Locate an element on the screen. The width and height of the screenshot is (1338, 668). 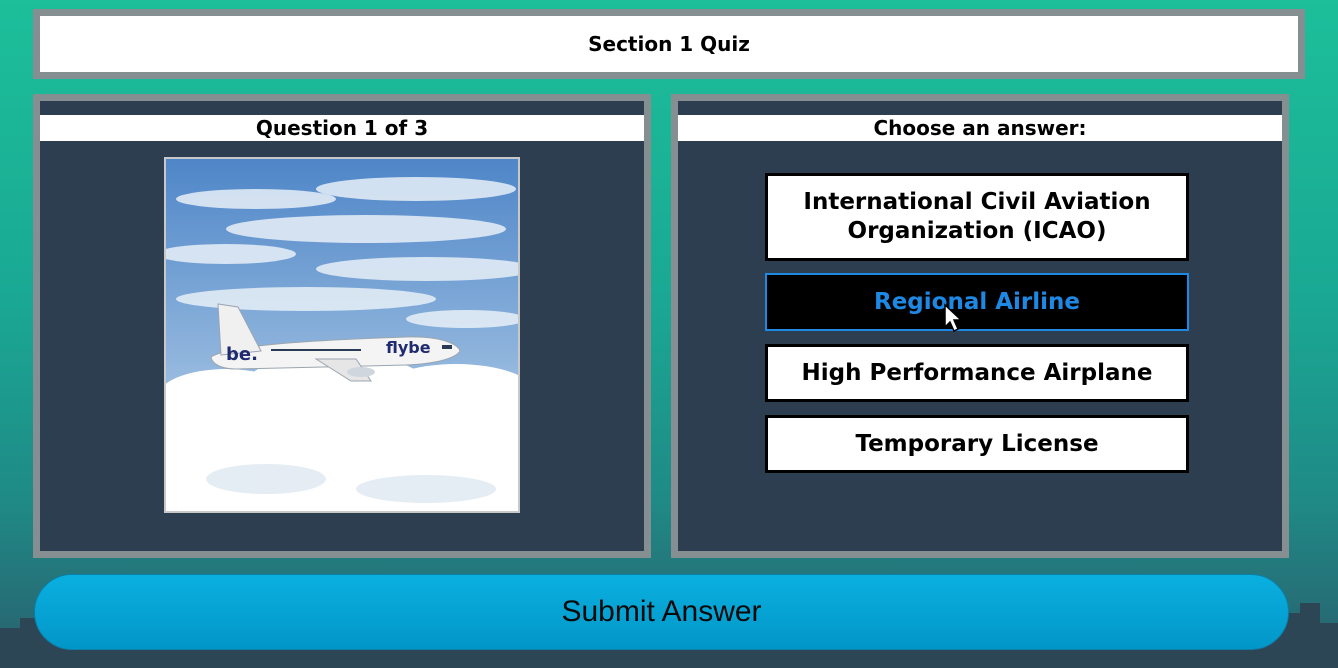
mouse-pointer-icon is located at coordinates (953, 318).